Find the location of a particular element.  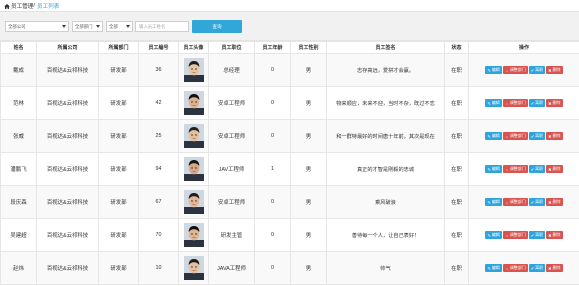

name-search-input: 输入员工姓名 is located at coordinates (162, 26).